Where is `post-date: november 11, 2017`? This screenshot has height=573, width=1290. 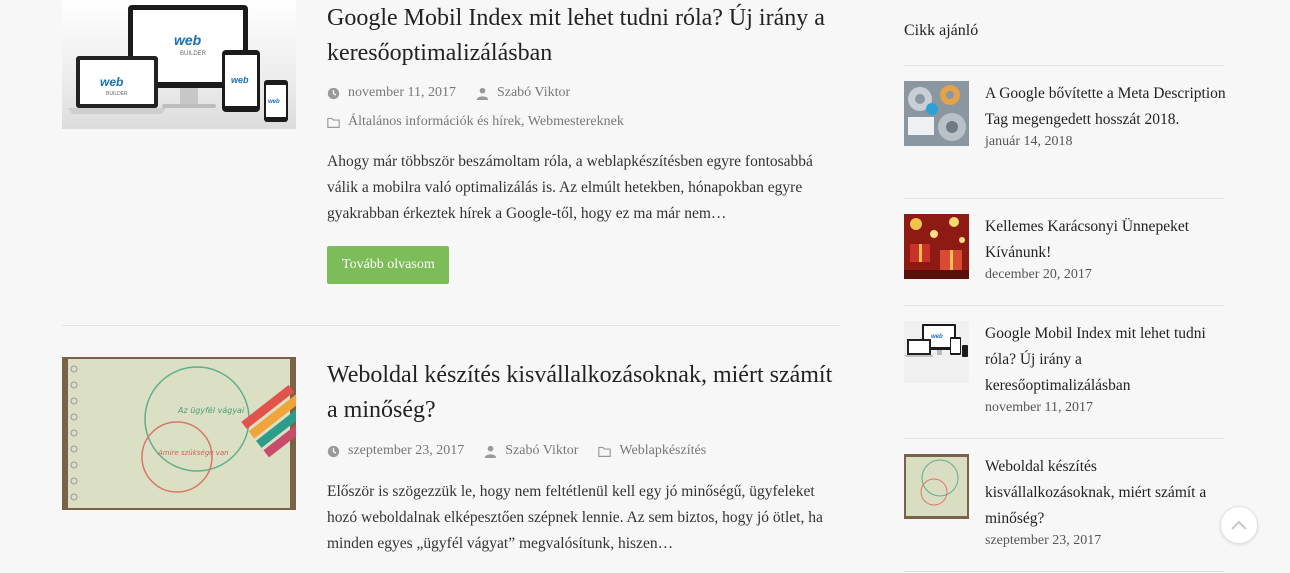 post-date: november 11, 2017 is located at coordinates (391, 93).